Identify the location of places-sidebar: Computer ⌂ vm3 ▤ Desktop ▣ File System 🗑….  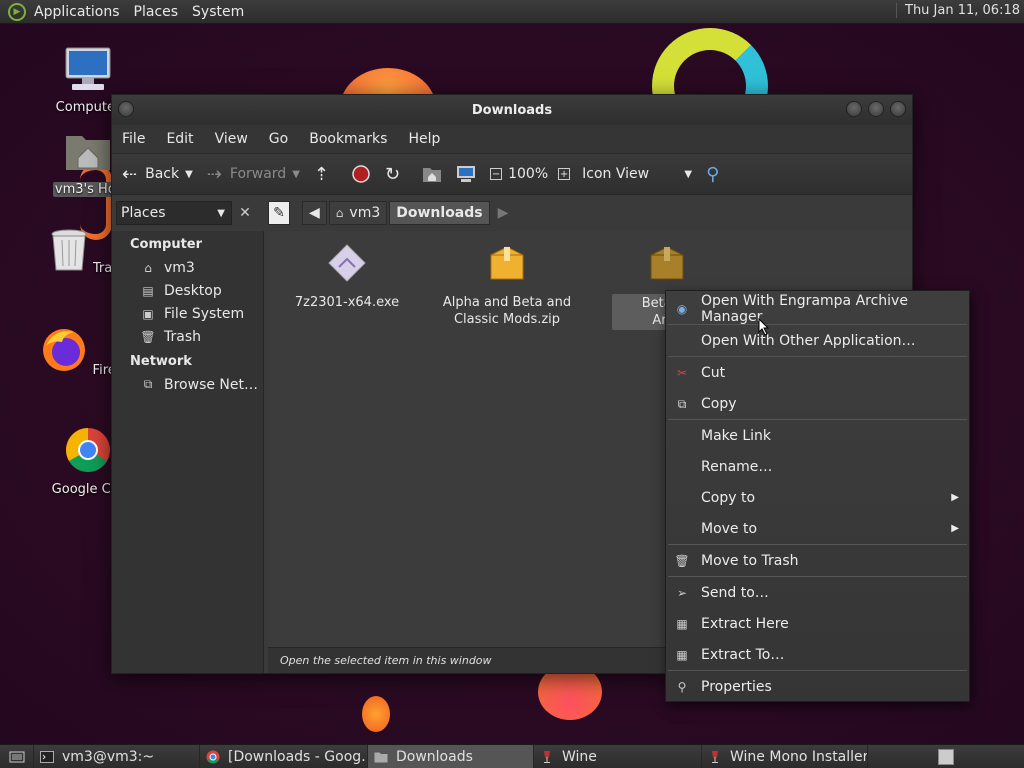
(188, 452).